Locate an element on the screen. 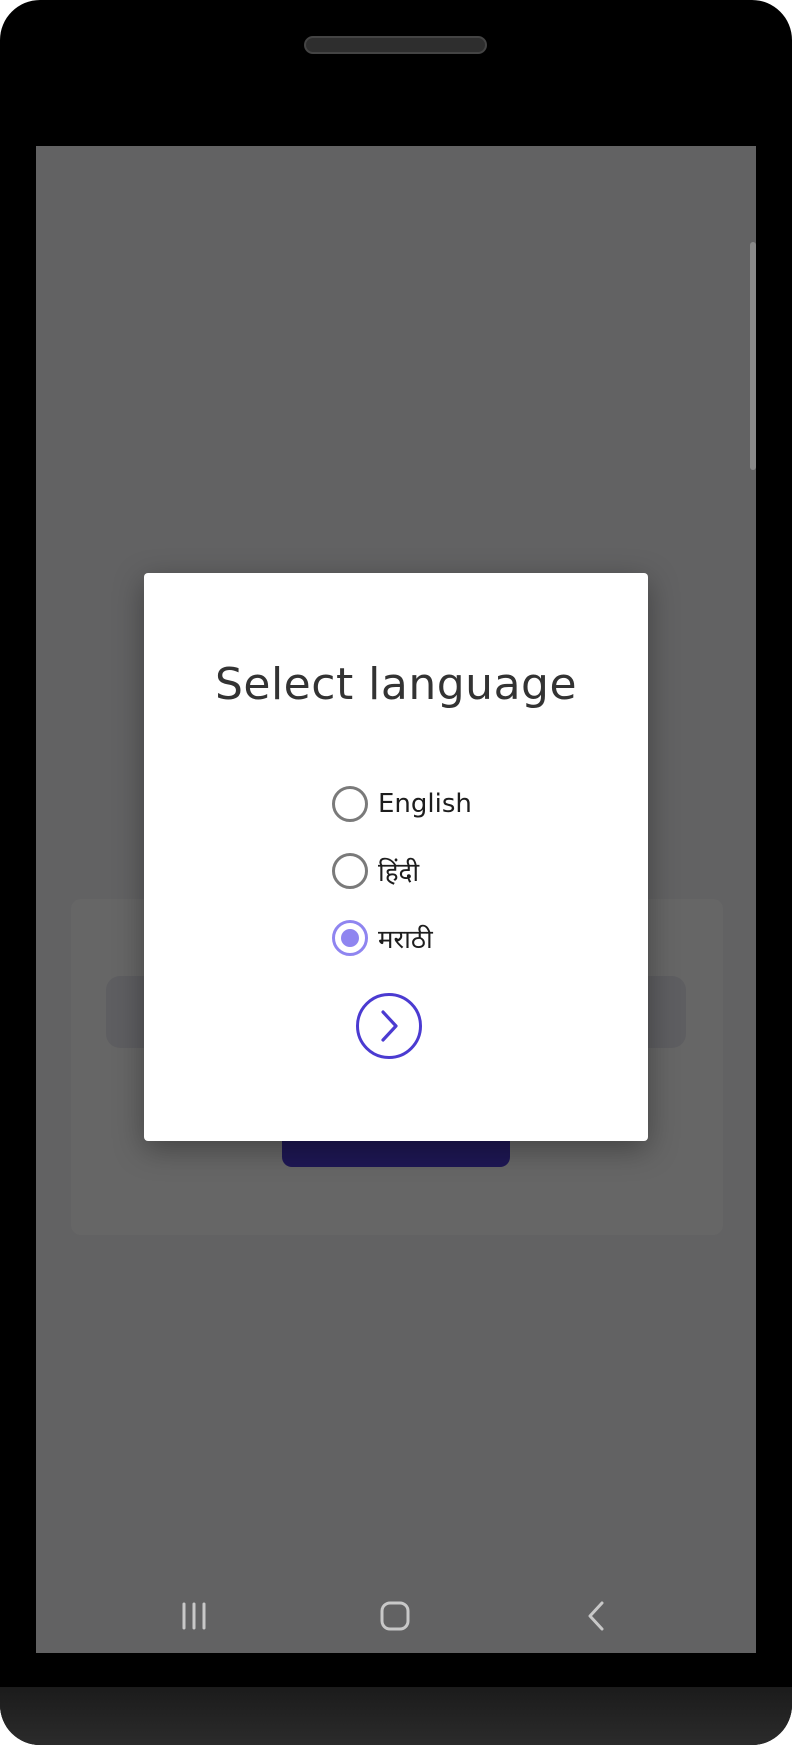  language-options: English हिंदी मराठी is located at coordinates (462, 870).